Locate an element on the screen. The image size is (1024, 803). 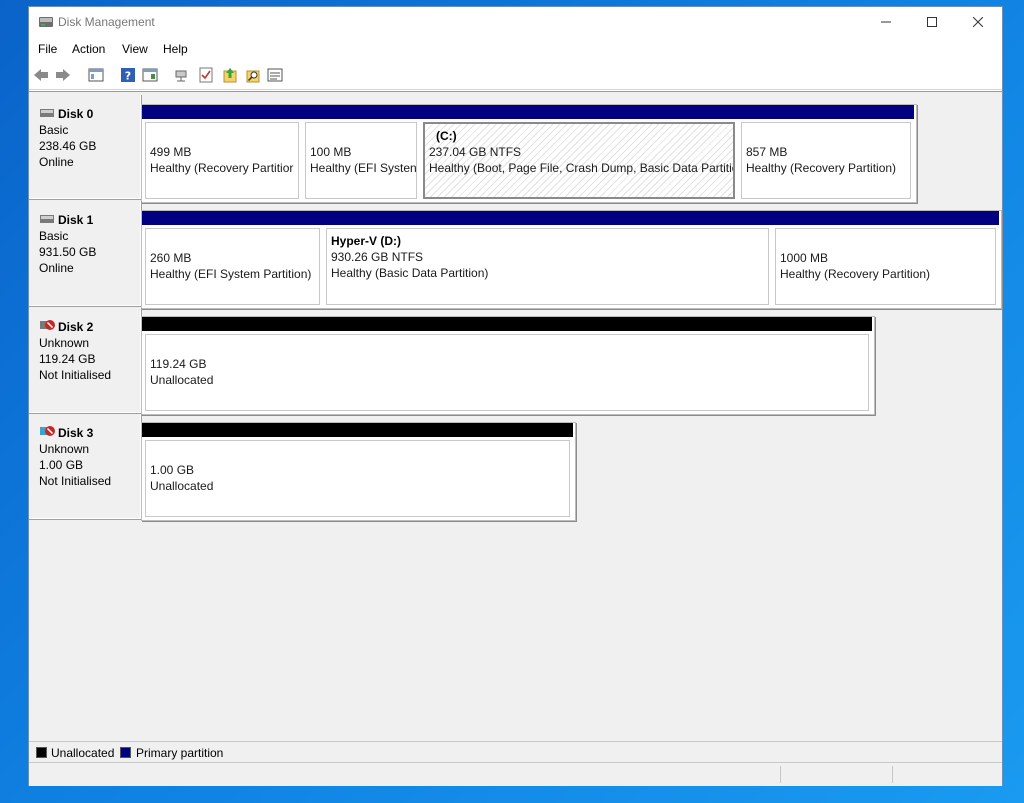
legend-unallocated-swatch is located at coordinates (41, 752).